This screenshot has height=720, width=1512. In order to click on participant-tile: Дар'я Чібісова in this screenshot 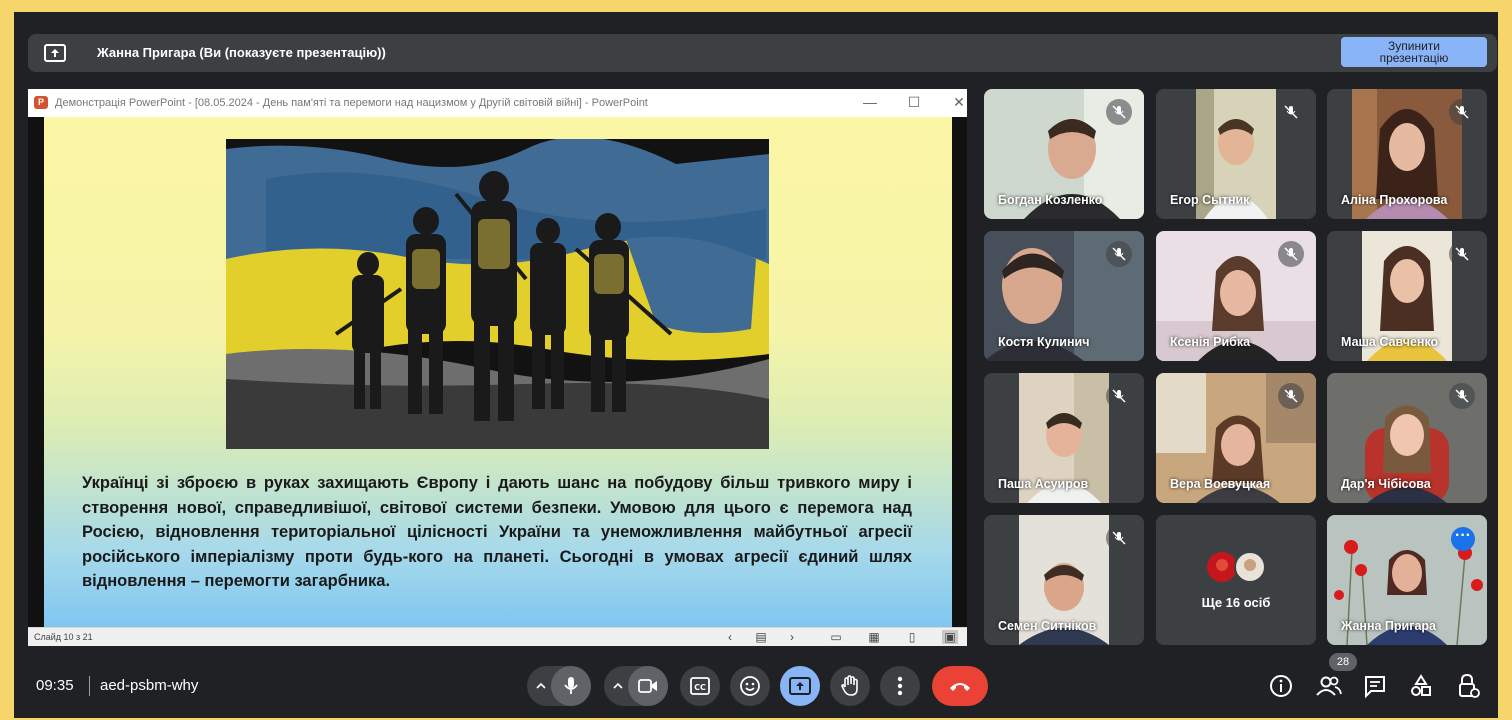, I will do `click(1407, 438)`.